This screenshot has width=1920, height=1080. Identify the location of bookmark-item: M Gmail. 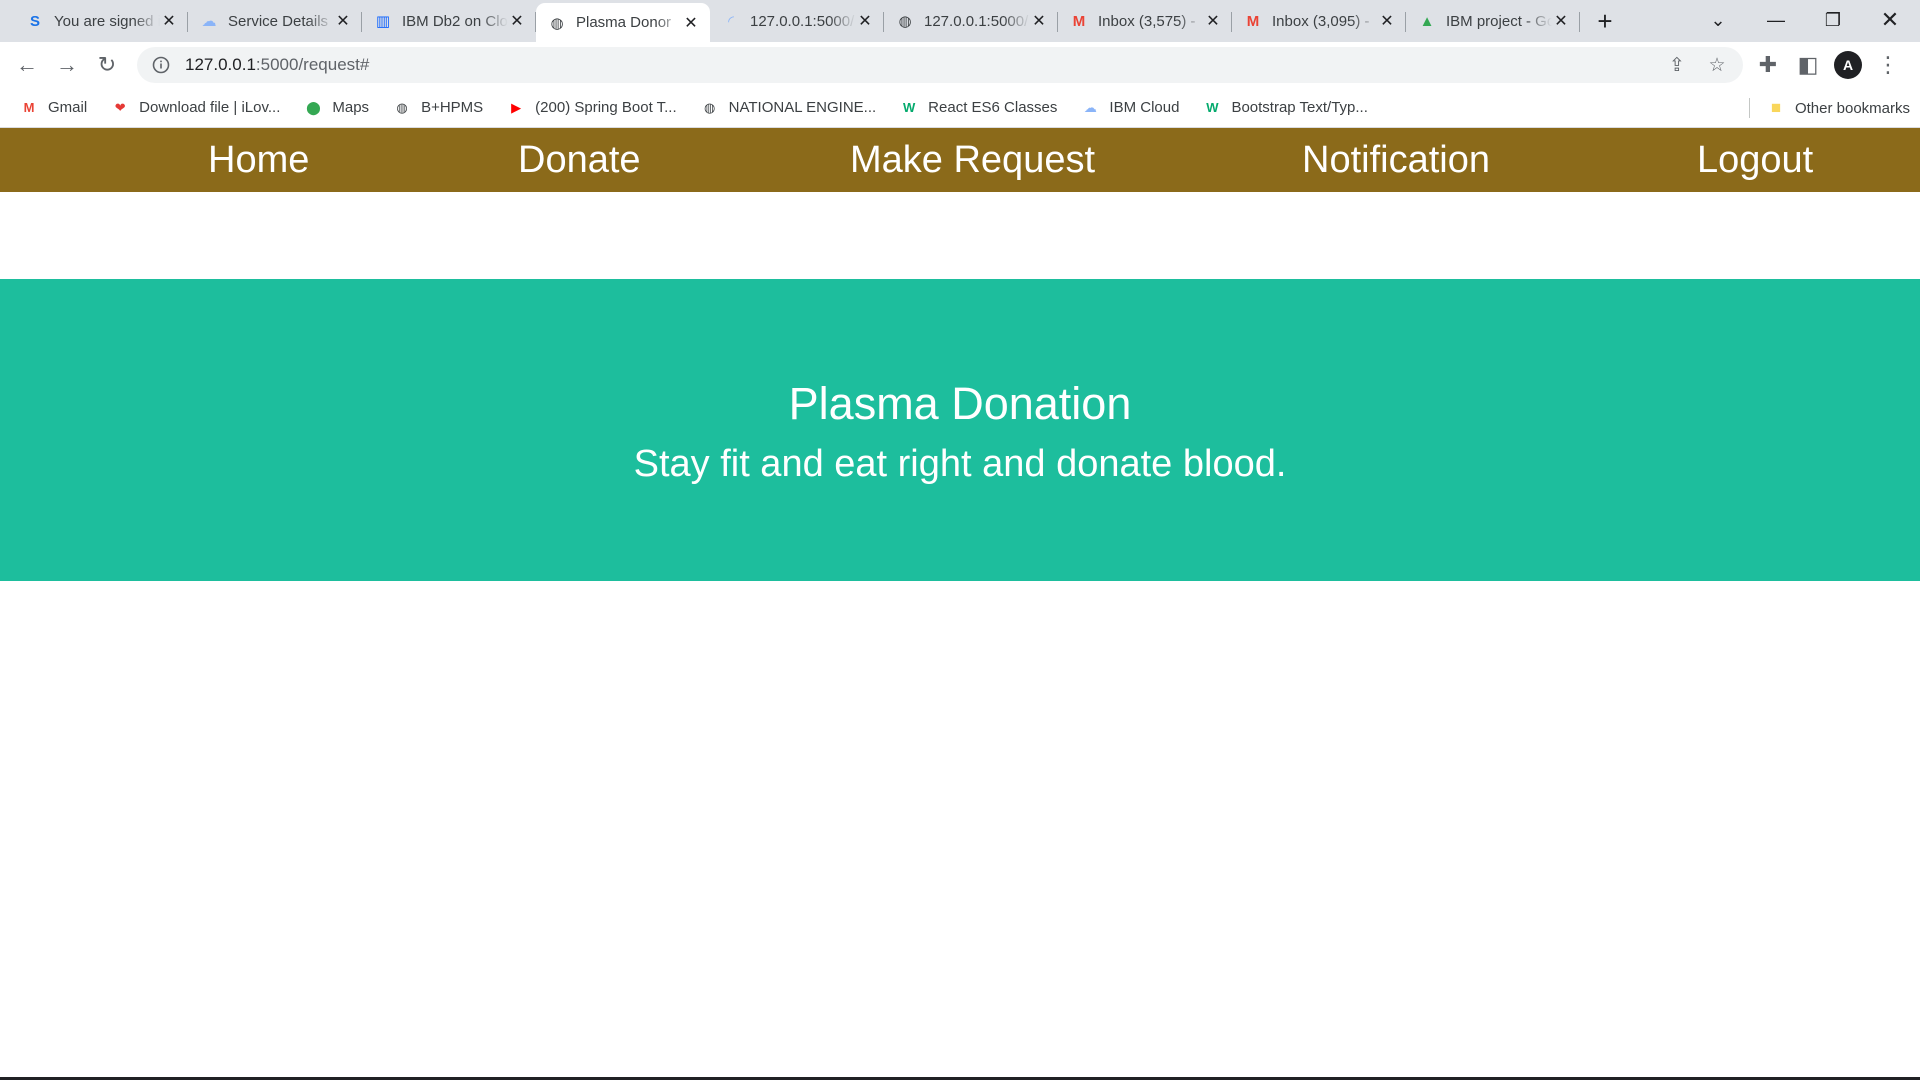
(53, 108).